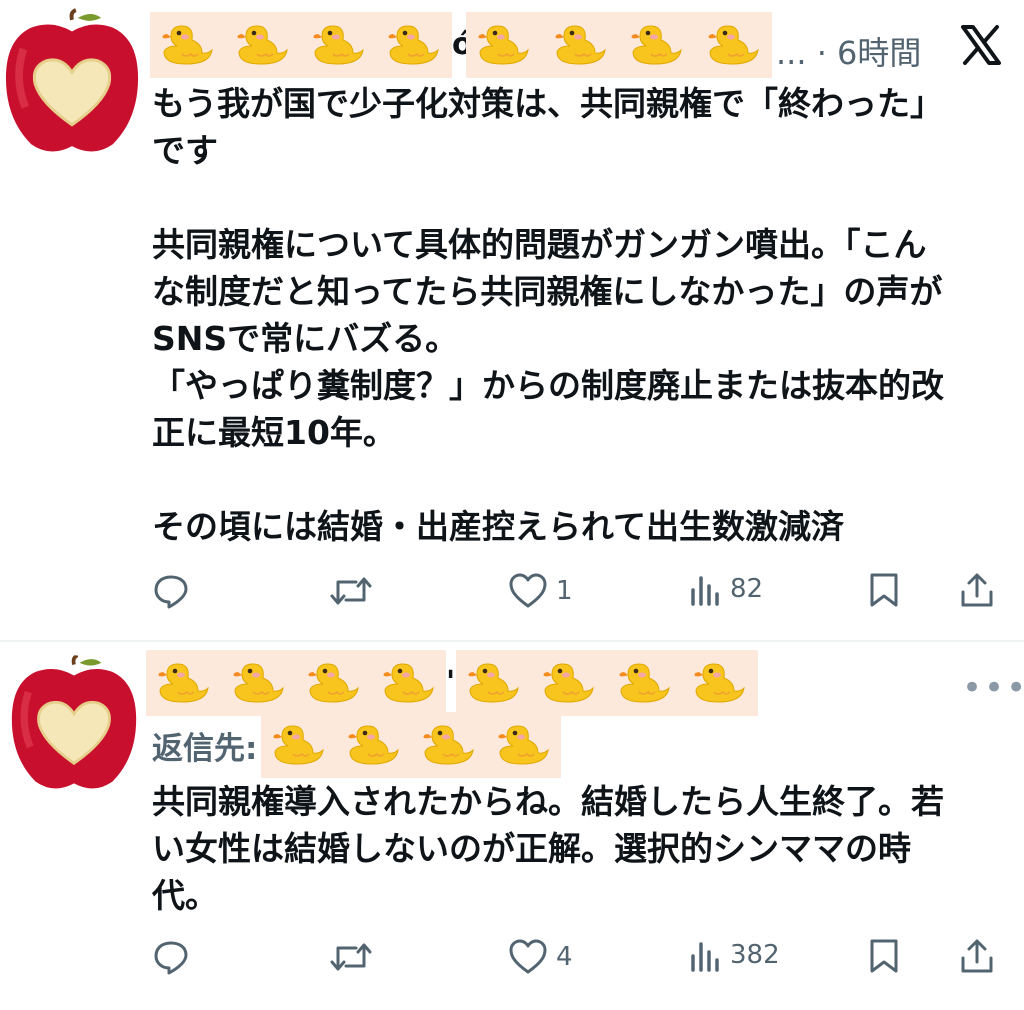 The height and width of the screenshot is (1010, 1024). I want to click on like-count: 1, so click(564, 591).